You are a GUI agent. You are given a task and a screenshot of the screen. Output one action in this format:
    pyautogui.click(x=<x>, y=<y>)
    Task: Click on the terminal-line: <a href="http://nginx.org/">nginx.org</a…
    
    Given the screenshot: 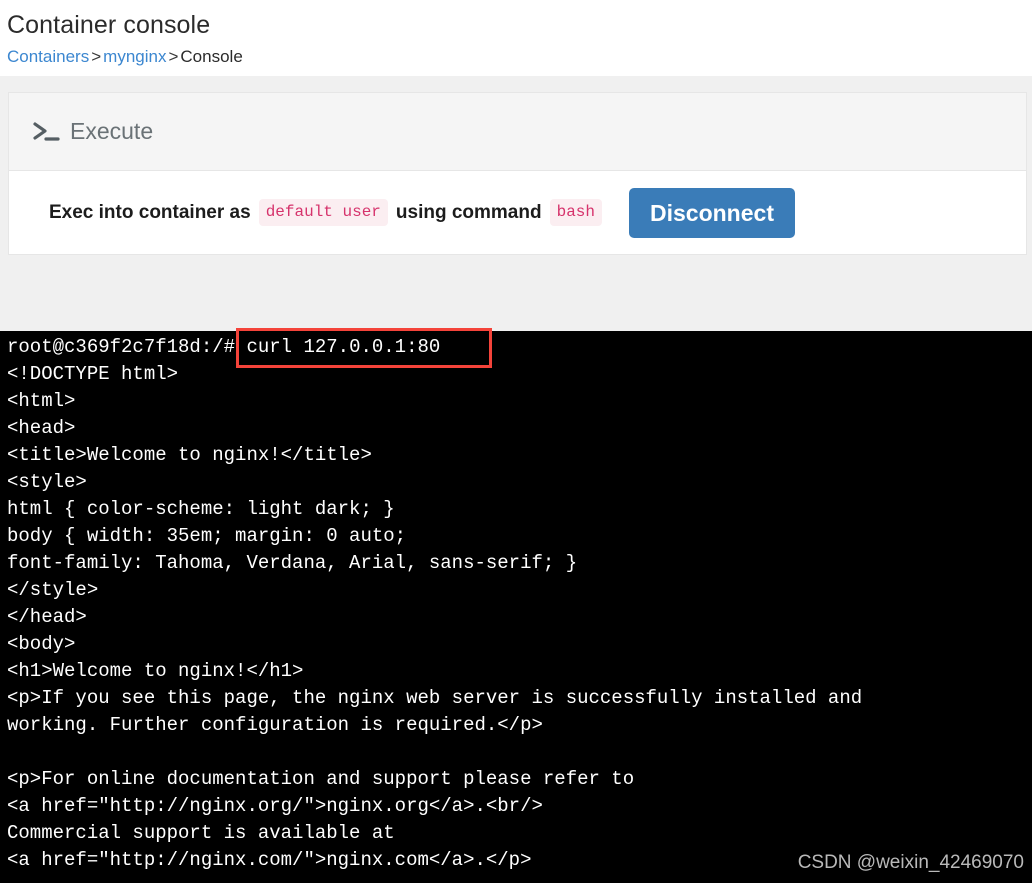 What is the action you would take?
    pyautogui.click(x=275, y=806)
    